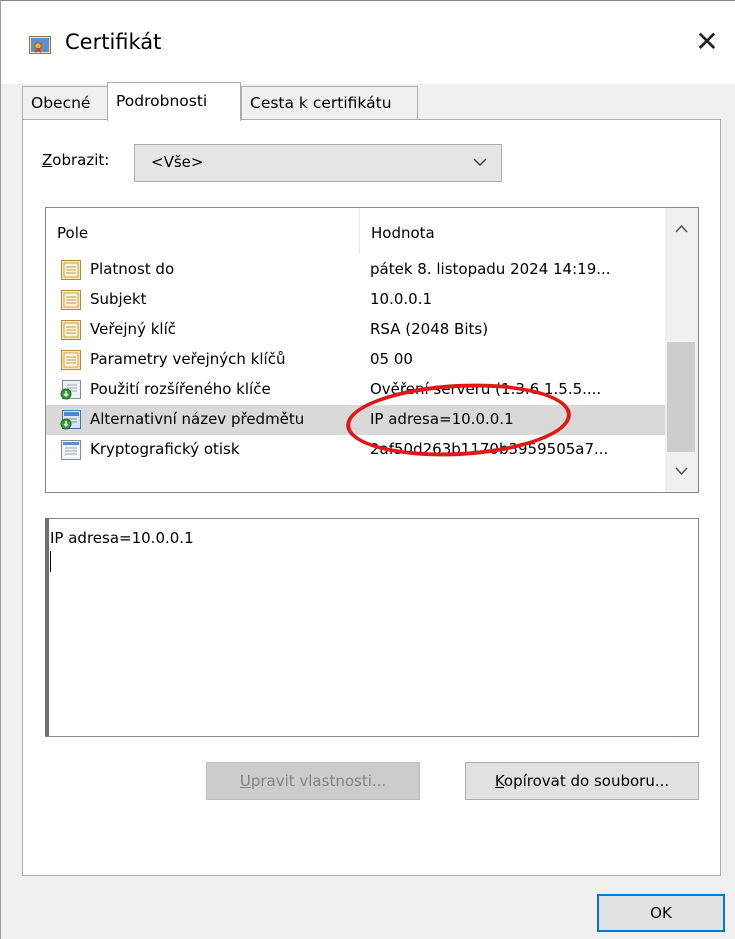 The width and height of the screenshot is (735, 939). Describe the element at coordinates (403, 233) in the screenshot. I see `column-header-value: Hodnota` at that location.